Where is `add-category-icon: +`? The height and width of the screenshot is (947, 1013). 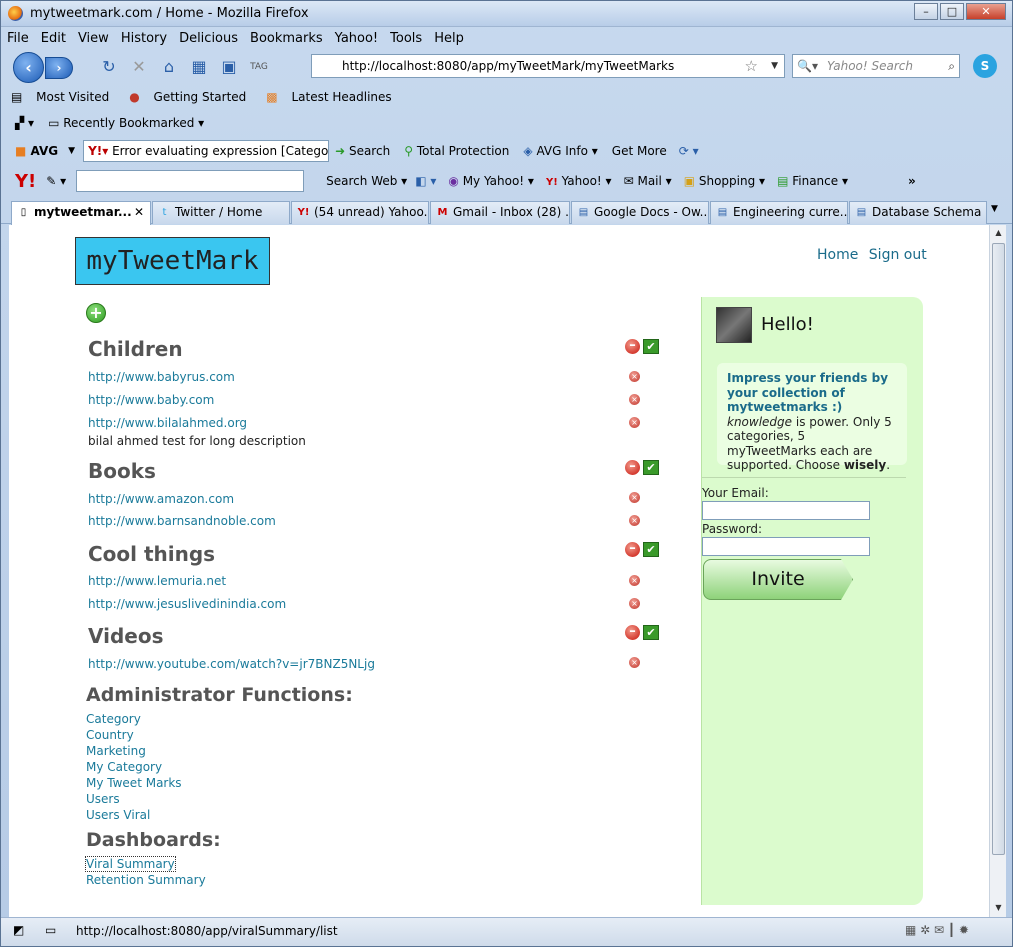 add-category-icon: + is located at coordinates (96, 313).